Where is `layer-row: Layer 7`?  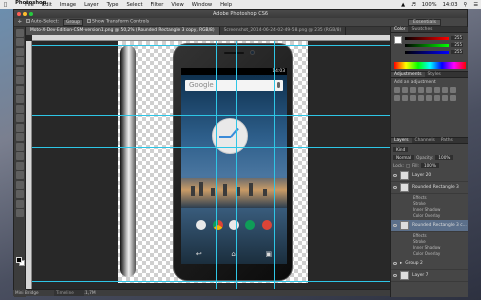 layer-row: Layer 7 is located at coordinates (429, 276).